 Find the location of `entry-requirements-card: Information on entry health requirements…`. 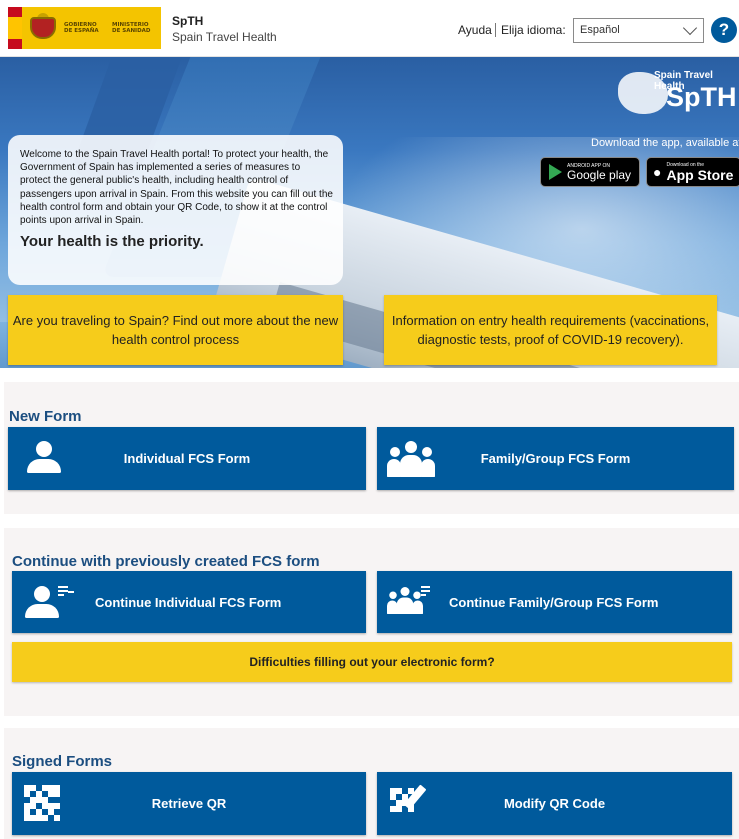

entry-requirements-card: Information on entry health requirements… is located at coordinates (550, 330).